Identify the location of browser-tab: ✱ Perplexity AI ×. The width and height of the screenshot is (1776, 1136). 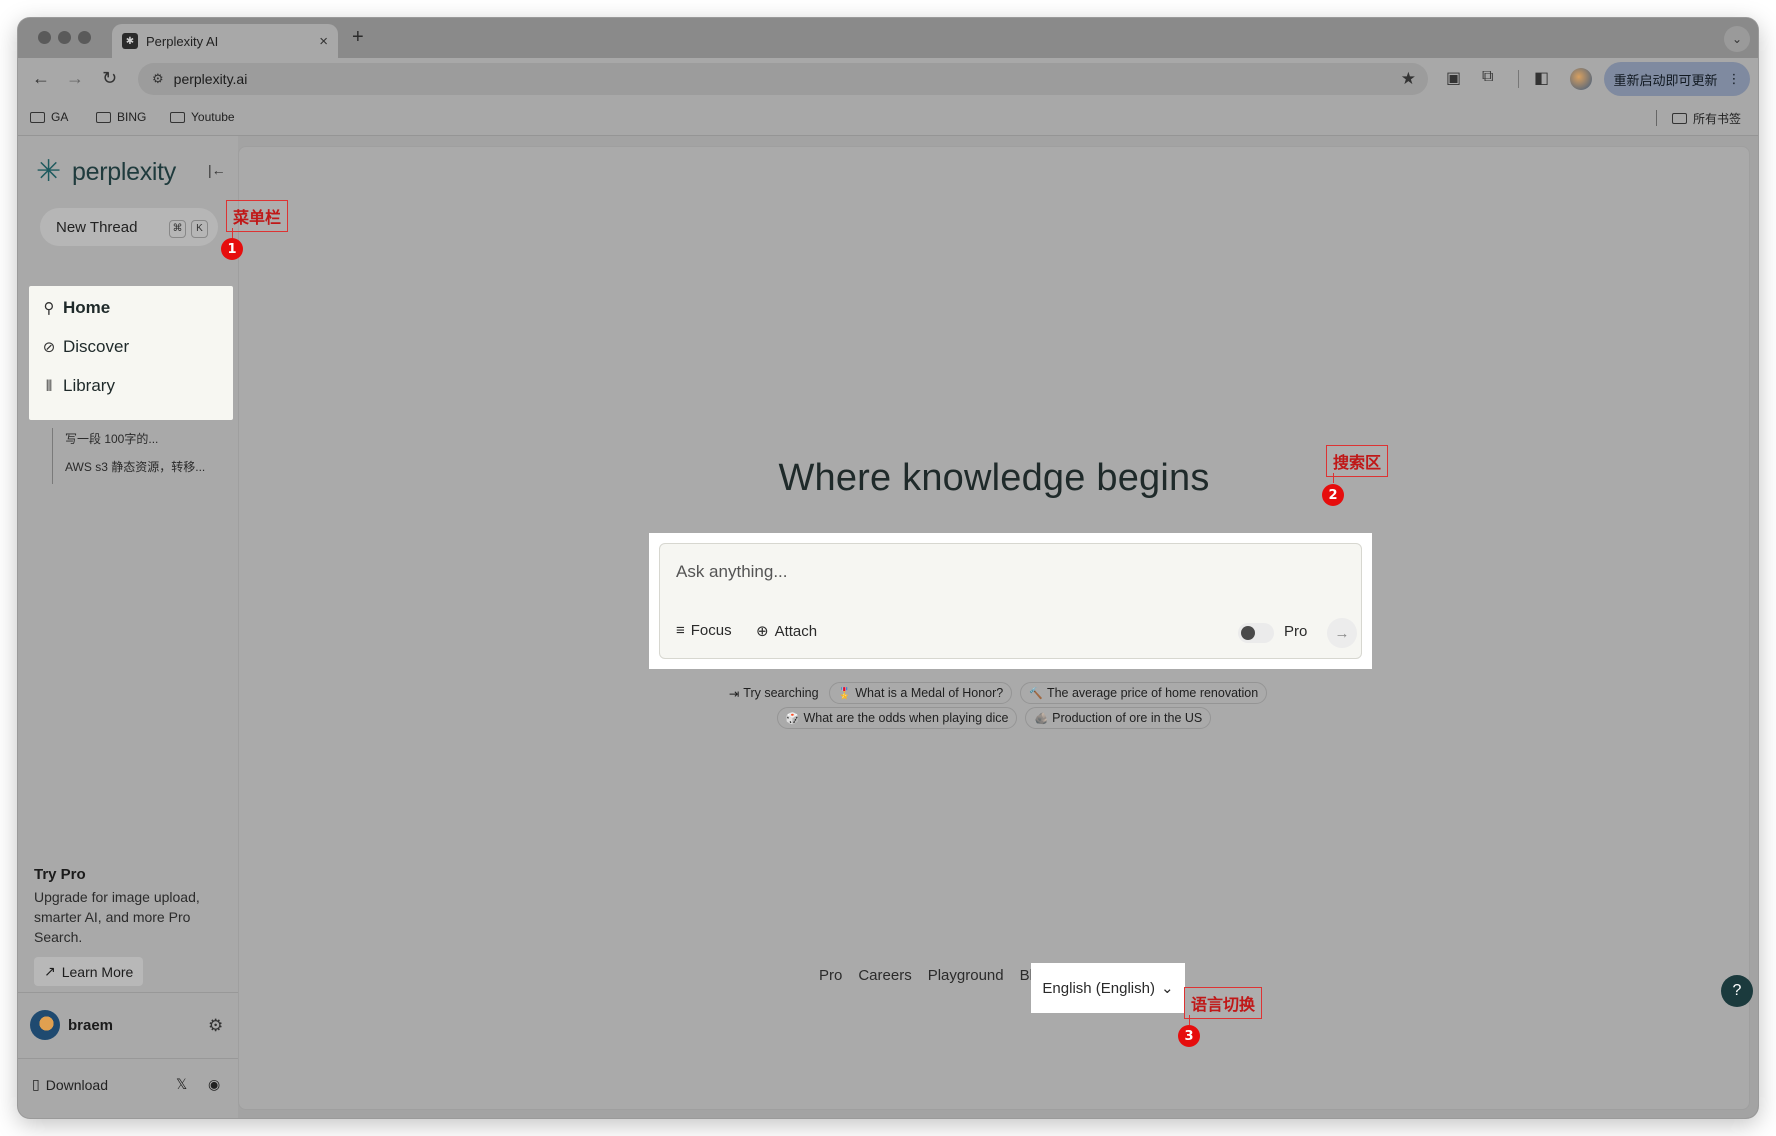
(225, 41).